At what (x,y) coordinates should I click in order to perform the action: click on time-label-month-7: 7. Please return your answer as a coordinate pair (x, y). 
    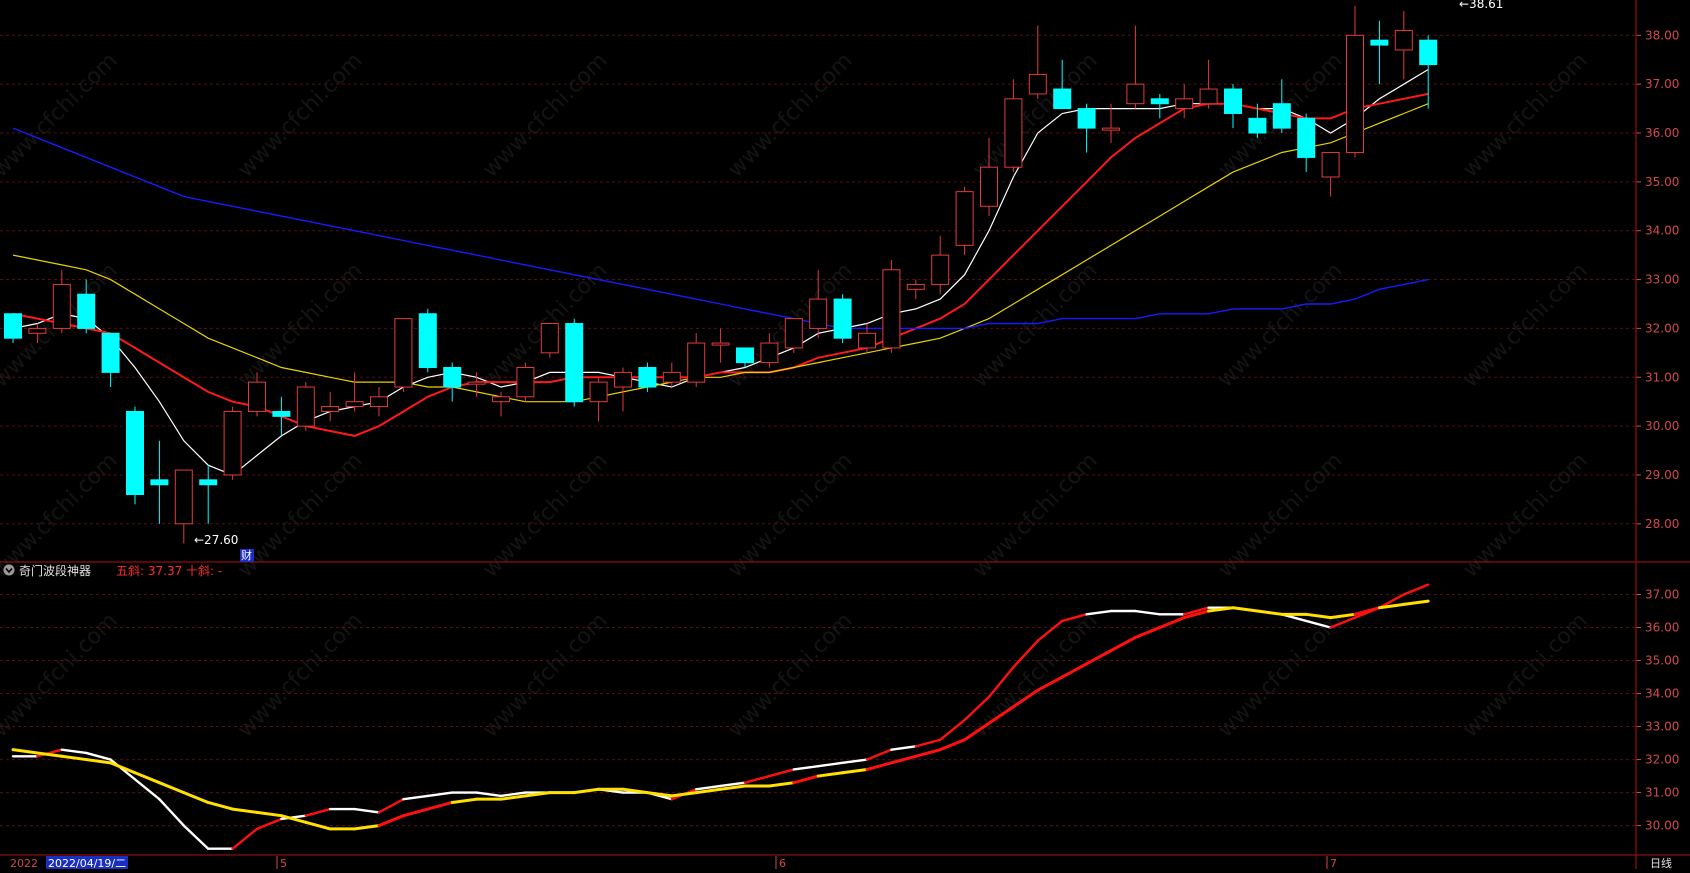
    Looking at the image, I should click on (1333, 863).